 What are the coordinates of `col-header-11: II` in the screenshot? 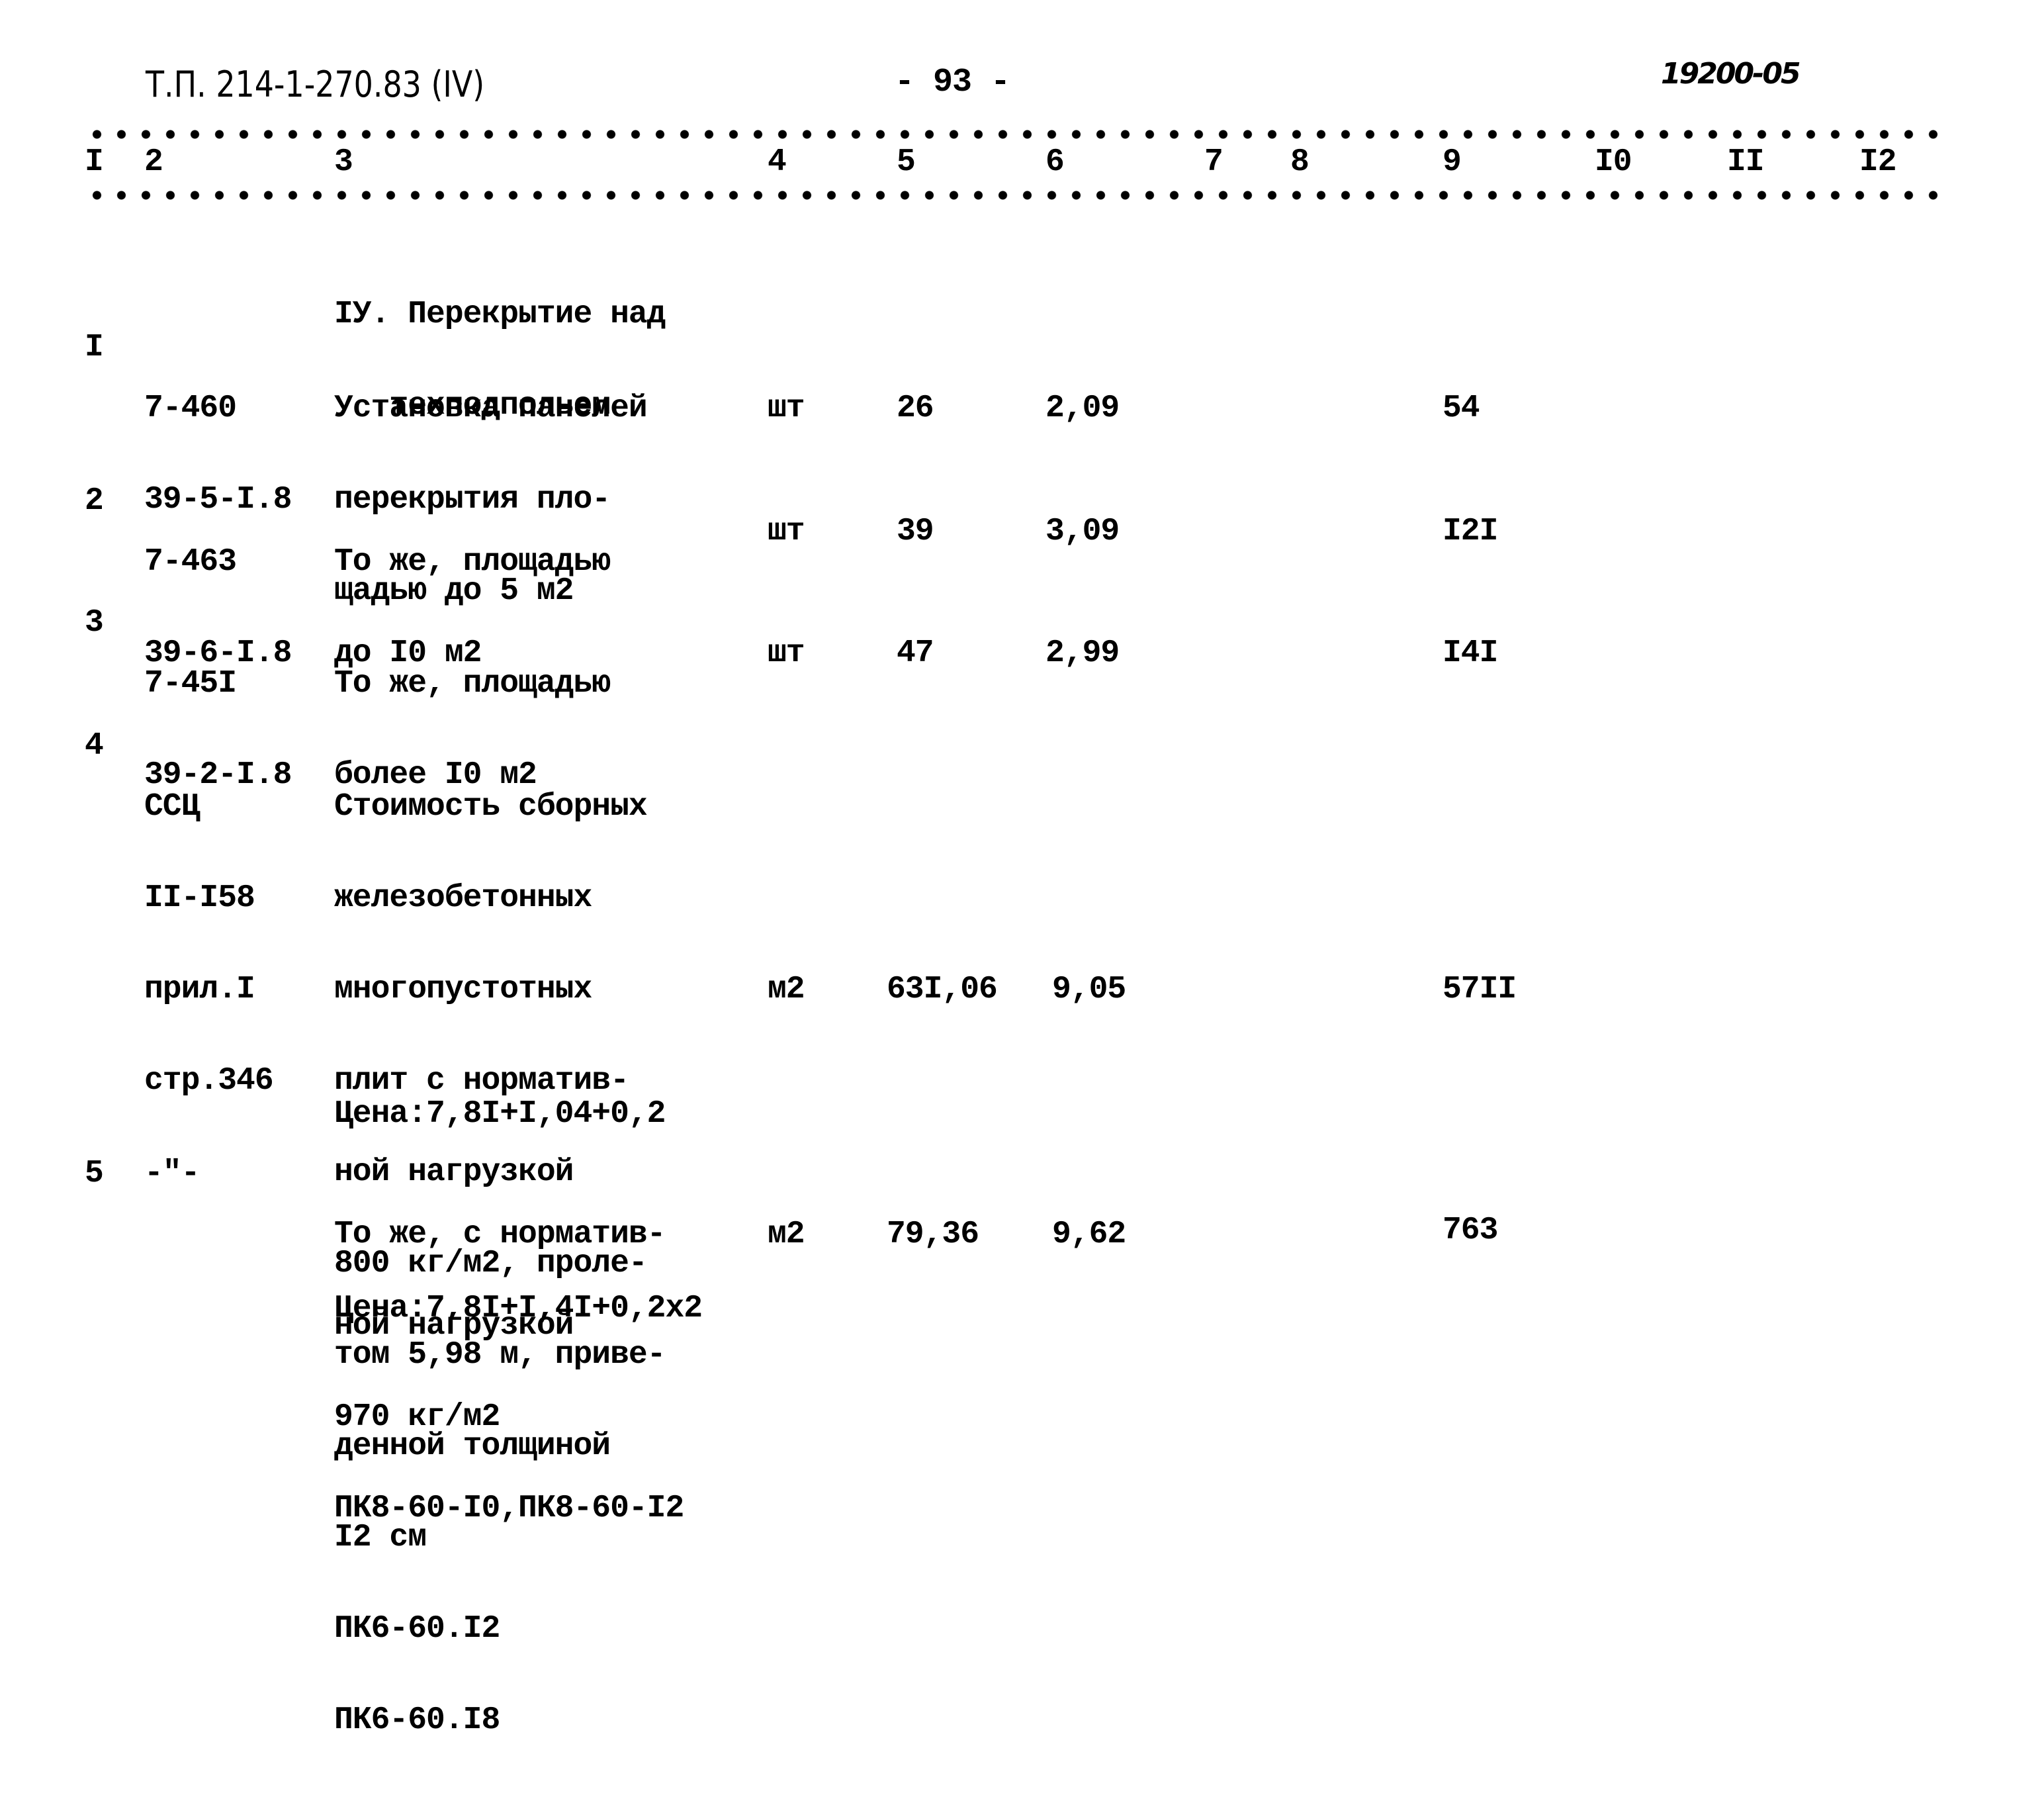 It's located at (1746, 162).